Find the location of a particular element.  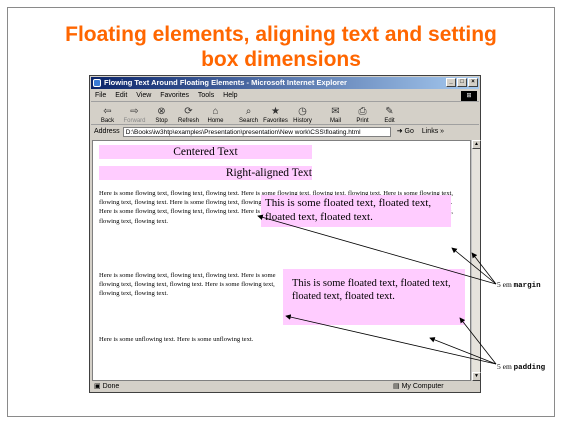

search-button: ⌕ Search is located at coordinates (248, 114).